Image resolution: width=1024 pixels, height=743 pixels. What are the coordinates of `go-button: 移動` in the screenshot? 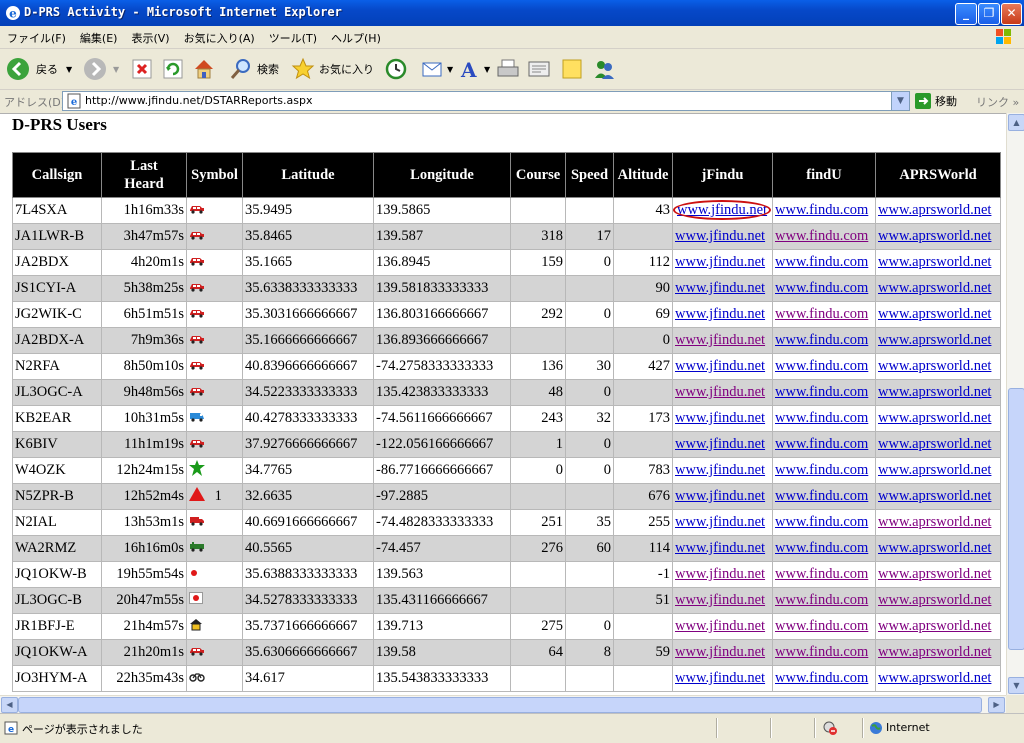 It's located at (936, 101).